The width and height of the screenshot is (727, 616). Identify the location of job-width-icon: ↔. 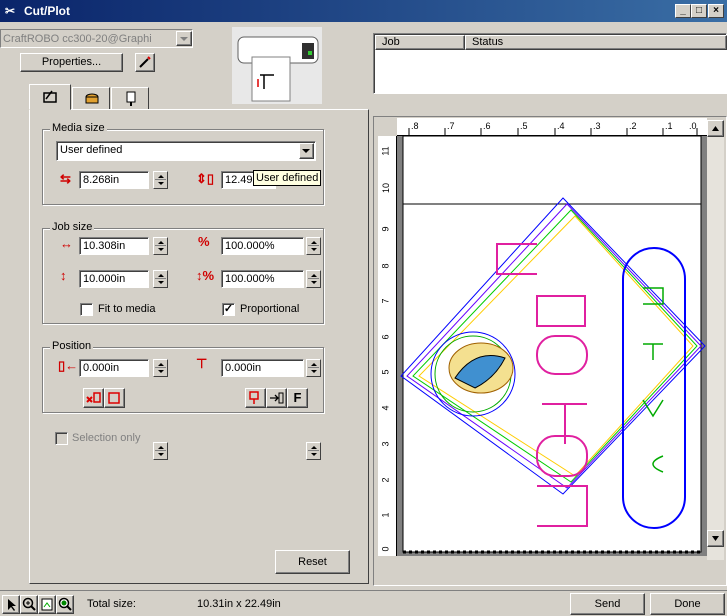
(66, 243).